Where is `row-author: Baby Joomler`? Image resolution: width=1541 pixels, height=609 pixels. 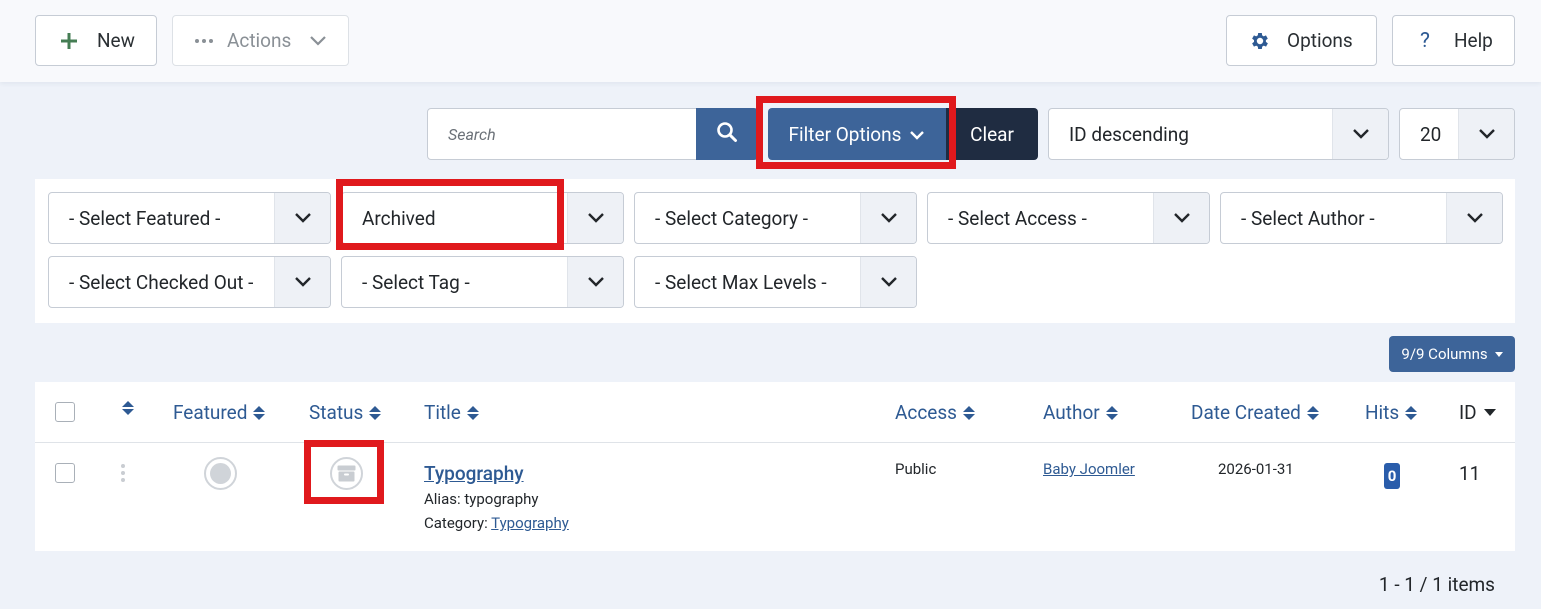 row-author: Baby Joomler is located at coordinates (1089, 469).